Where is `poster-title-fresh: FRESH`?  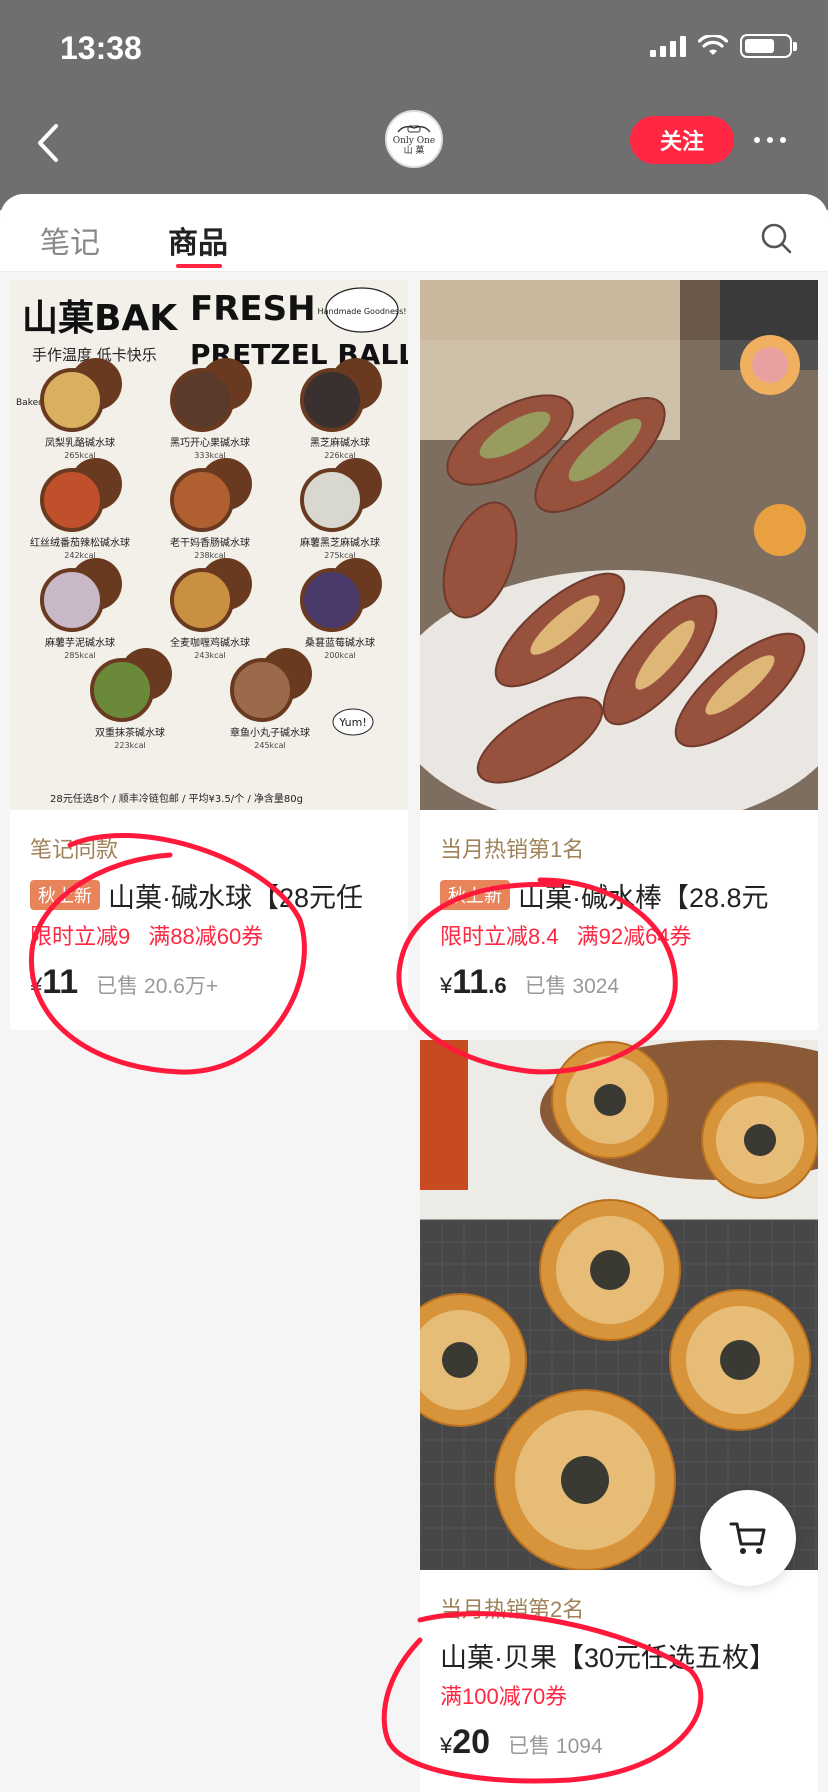
poster-title-fresh: FRESH is located at coordinates (253, 309).